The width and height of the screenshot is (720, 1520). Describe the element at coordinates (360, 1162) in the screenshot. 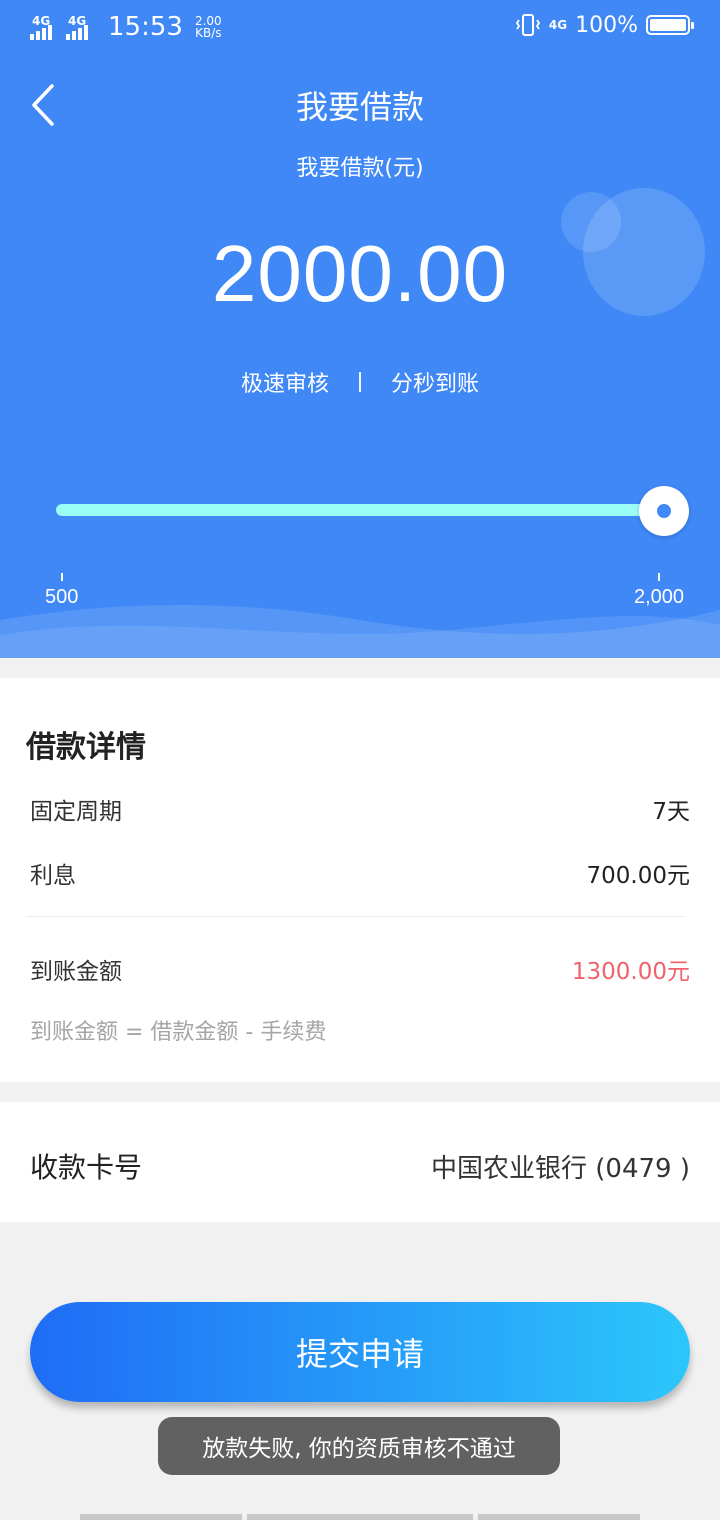

I see `bank-card-row: 收款卡号 中国农业银行 (0479 )` at that location.